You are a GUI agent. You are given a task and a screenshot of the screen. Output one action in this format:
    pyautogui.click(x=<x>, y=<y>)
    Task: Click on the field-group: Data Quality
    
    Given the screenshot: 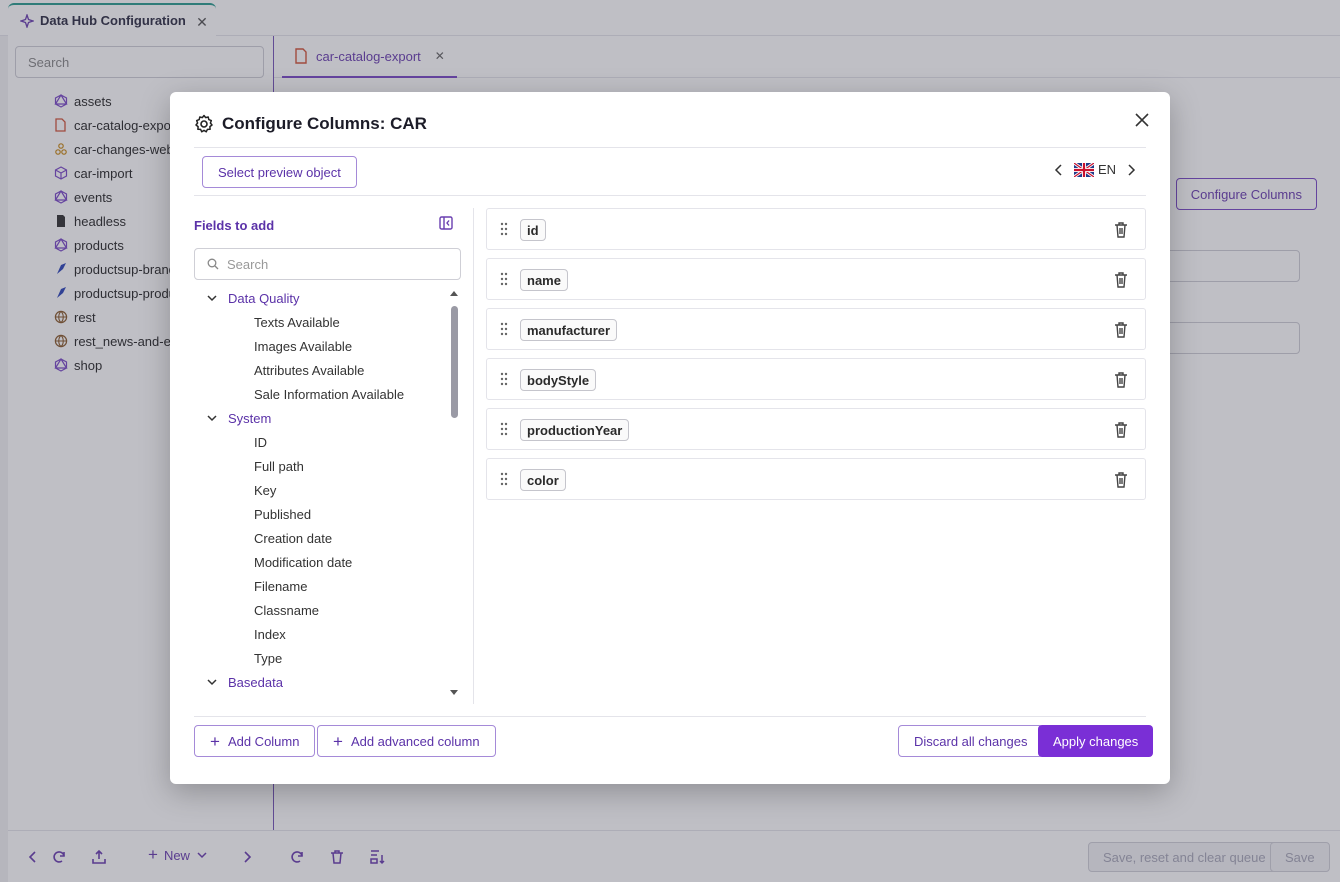 What is the action you would take?
    pyautogui.click(x=253, y=298)
    